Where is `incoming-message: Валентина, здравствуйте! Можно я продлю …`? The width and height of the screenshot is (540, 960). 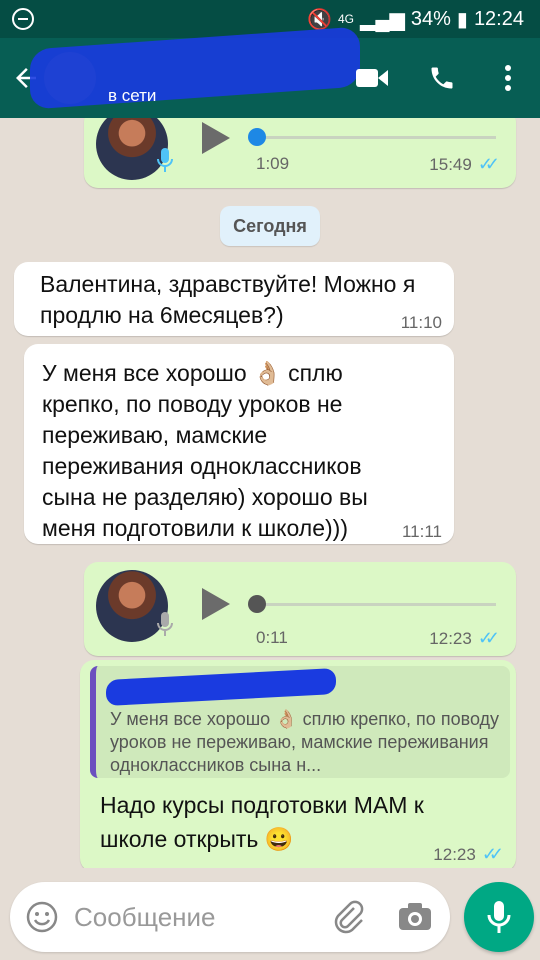 incoming-message: Валентина, здравствуйте! Можно я продлю … is located at coordinates (234, 299).